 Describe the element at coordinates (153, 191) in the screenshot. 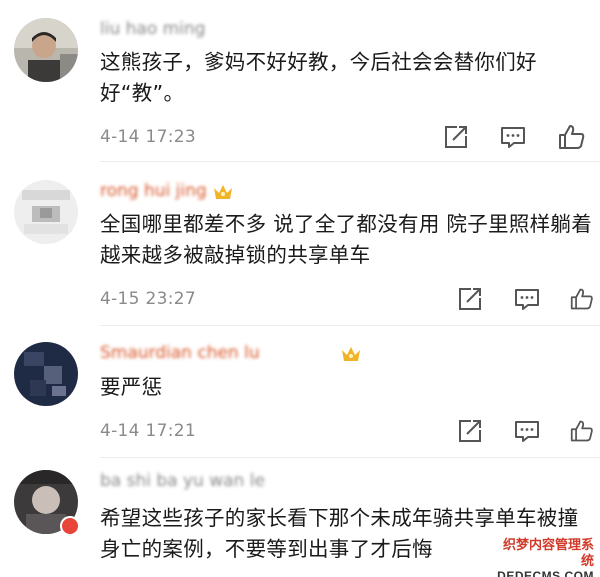

I see `username: rong hui jing` at that location.